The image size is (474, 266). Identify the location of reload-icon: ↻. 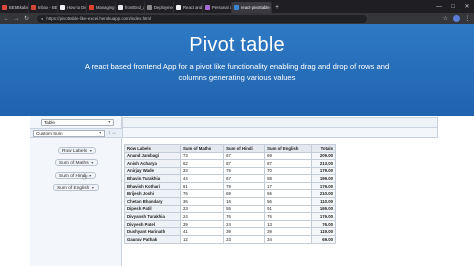
(26, 19).